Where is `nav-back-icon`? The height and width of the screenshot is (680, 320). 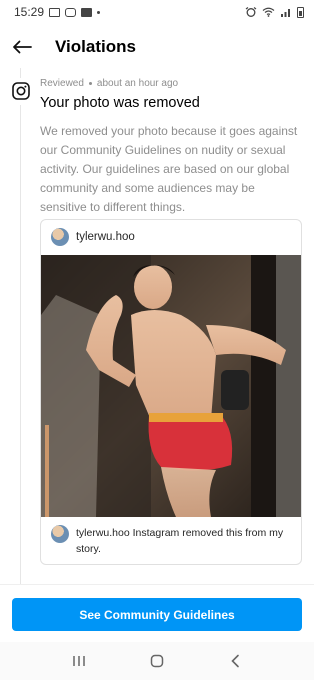
nav-back-icon is located at coordinates (235, 661).